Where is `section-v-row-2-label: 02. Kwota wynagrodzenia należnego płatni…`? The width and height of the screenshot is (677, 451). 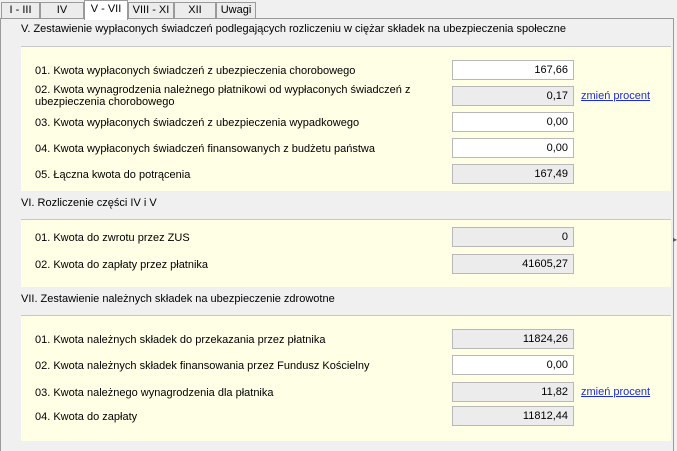 section-v-row-2-label: 02. Kwota wynagrodzenia należnego płatni… is located at coordinates (223, 96).